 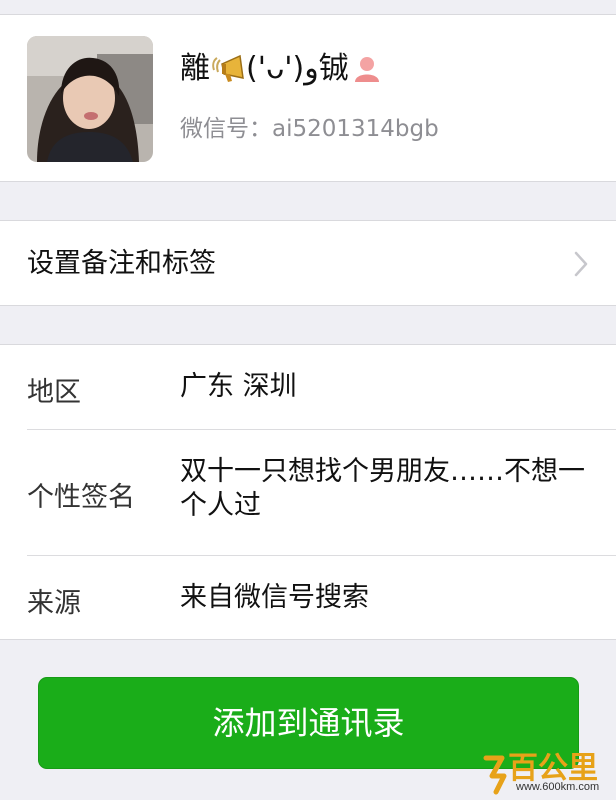 I want to click on nickname-kaomoji: ('ᴗ')و, so click(x=282, y=68).